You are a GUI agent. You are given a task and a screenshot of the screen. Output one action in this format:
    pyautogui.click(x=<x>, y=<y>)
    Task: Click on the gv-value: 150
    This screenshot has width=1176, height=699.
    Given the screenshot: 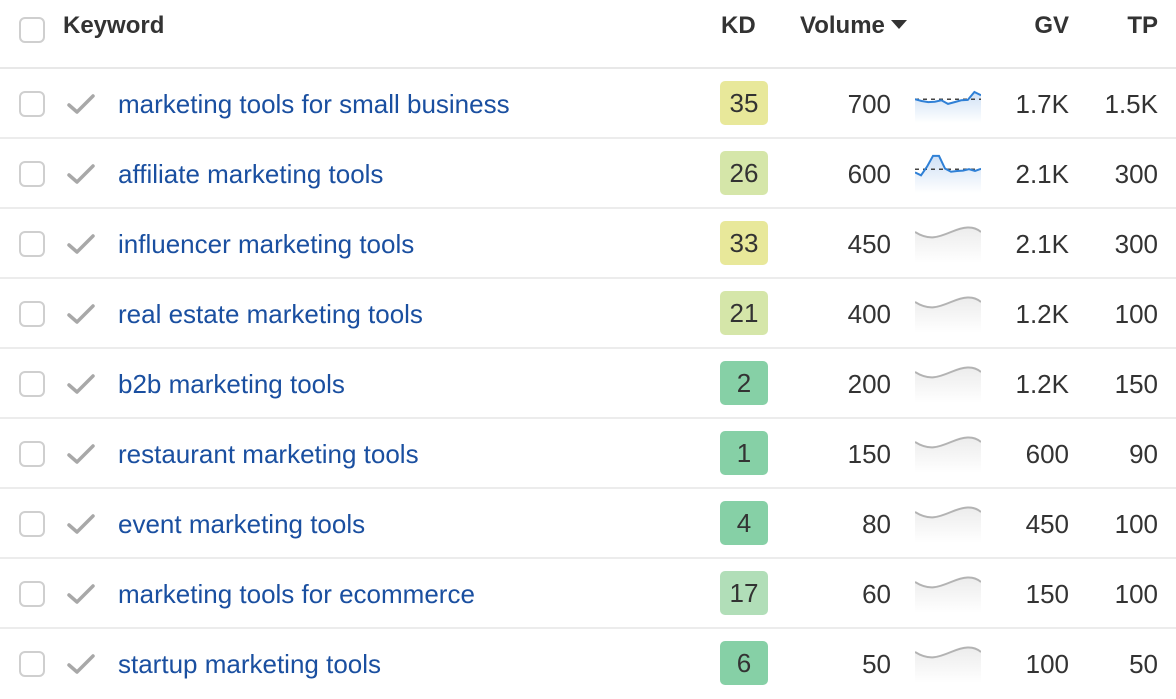 What is the action you would take?
    pyautogui.click(x=1047, y=594)
    